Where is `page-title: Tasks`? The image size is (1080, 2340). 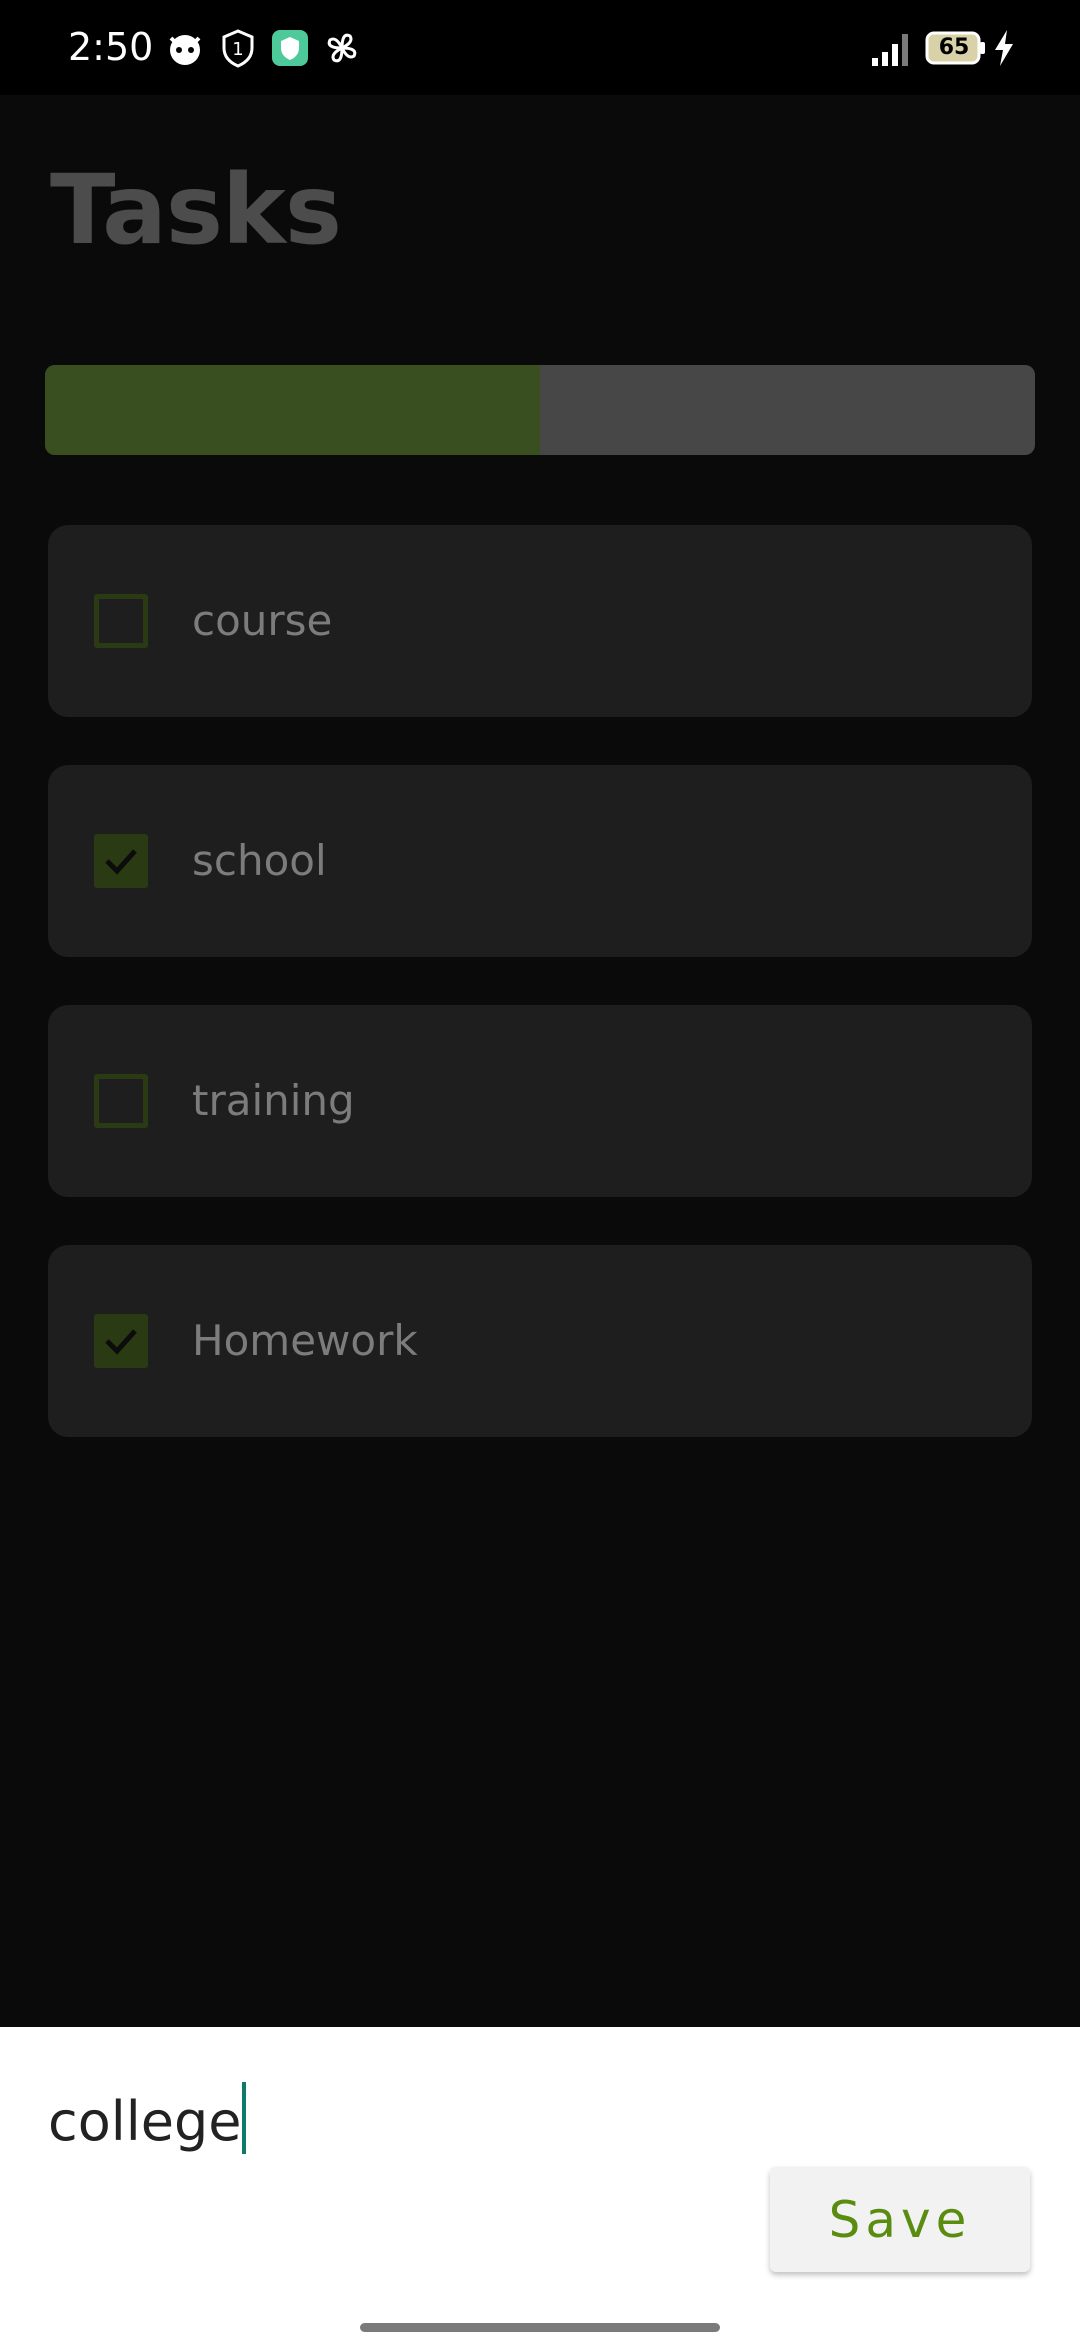
page-title: Tasks is located at coordinates (196, 210).